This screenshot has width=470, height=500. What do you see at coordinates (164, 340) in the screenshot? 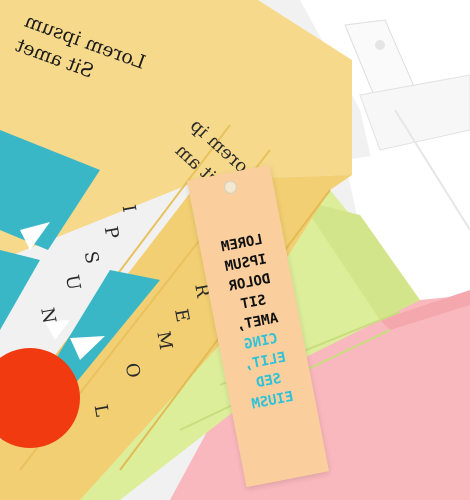
I see `spine-letter: M` at bounding box center [164, 340].